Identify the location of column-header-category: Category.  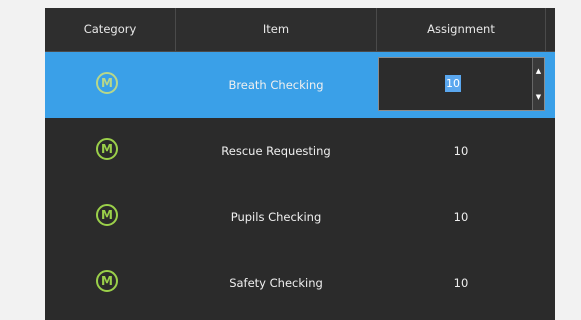
(110, 29).